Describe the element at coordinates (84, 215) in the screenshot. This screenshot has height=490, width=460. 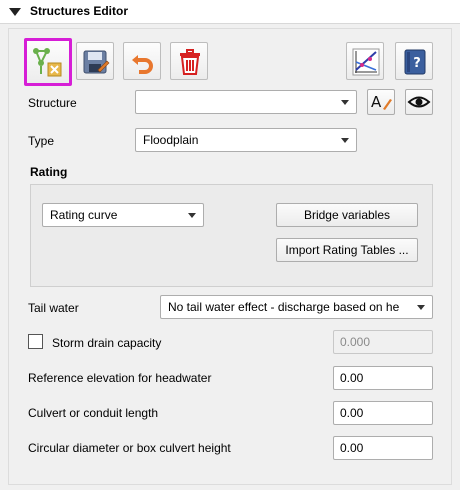
I see `rating-method-value: Rating curve` at that location.